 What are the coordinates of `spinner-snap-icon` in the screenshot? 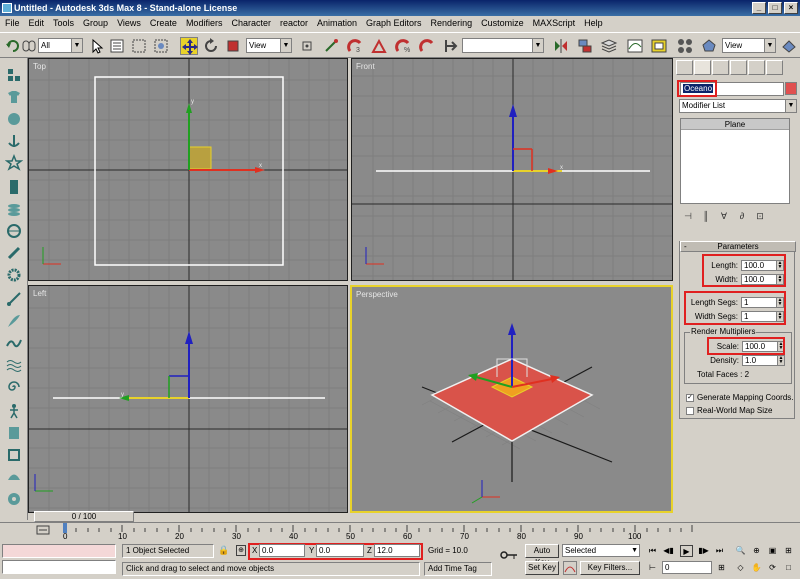 It's located at (427, 46).